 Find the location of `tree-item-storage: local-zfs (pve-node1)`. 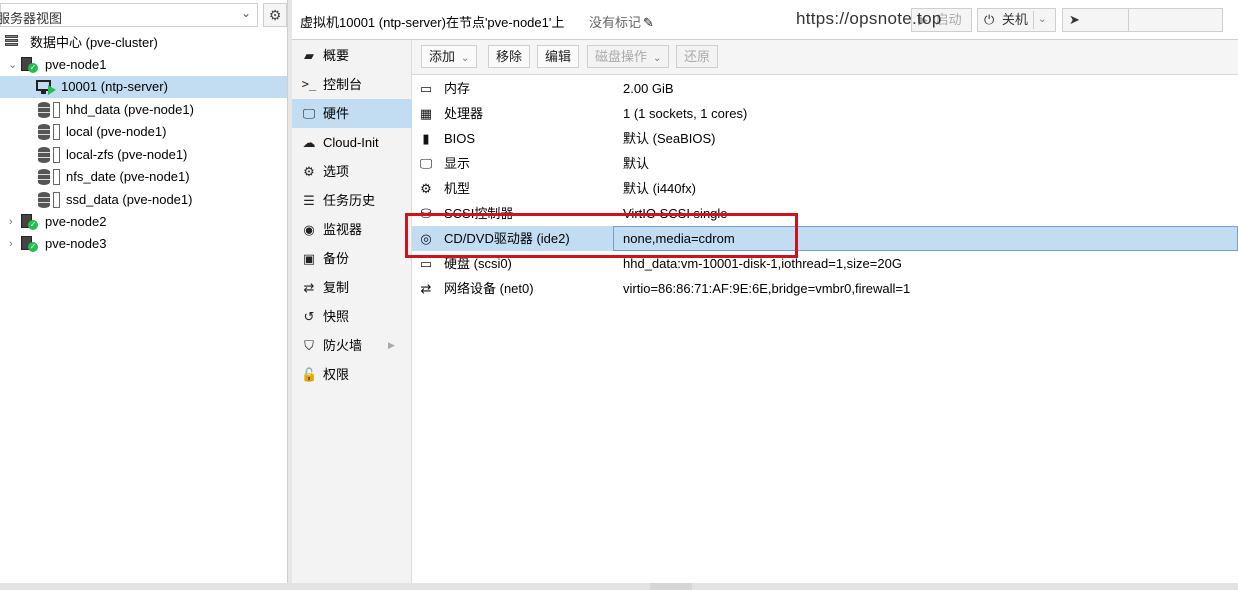

tree-item-storage: local-zfs (pve-node1) is located at coordinates (143, 155).